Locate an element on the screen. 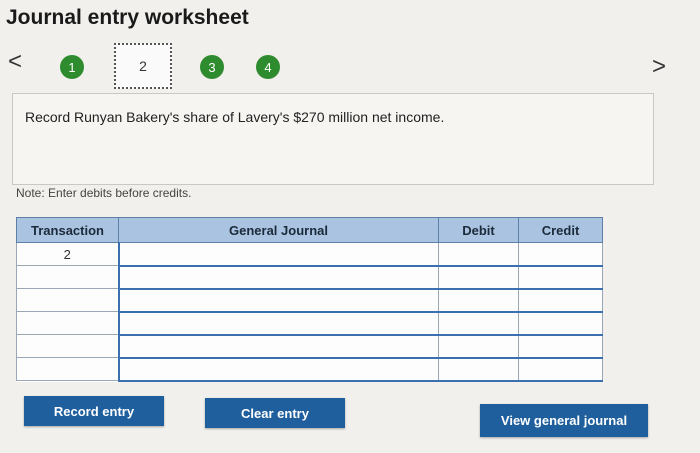 This screenshot has width=700, height=453. table-row: 2 is located at coordinates (309, 254).